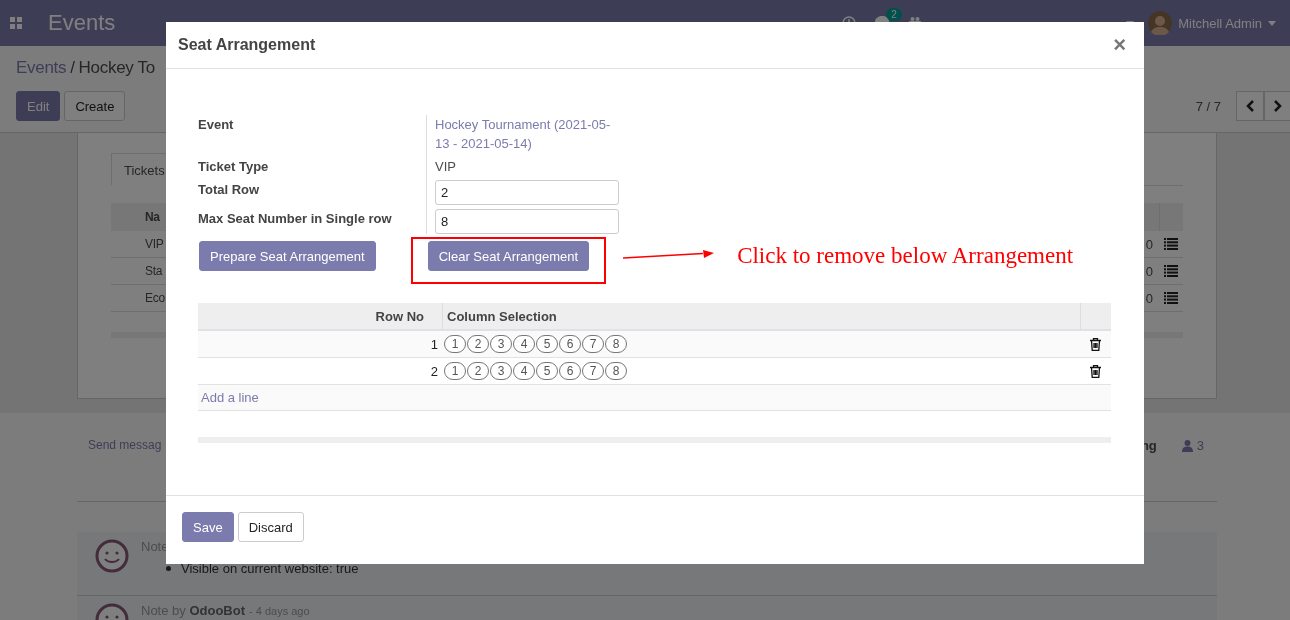  Describe the element at coordinates (527, 192) in the screenshot. I see `input-field: 2` at that location.